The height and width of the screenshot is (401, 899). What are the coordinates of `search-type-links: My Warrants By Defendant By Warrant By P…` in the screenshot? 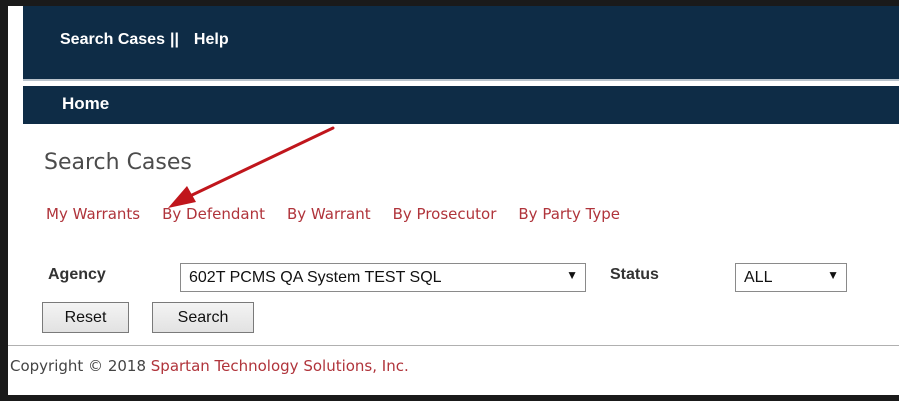 It's located at (333, 214).